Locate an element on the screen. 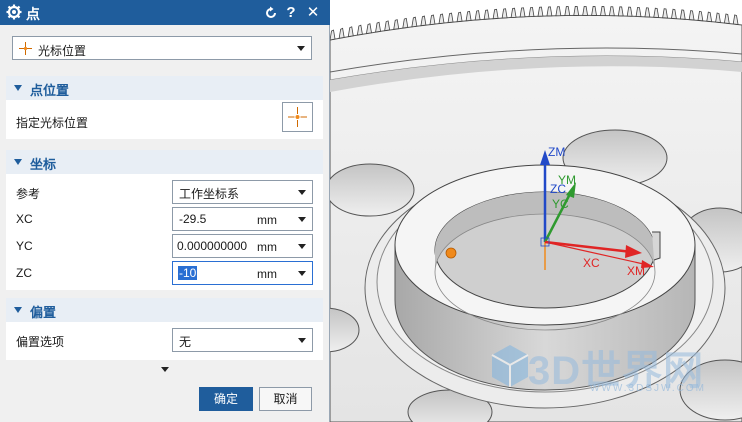 This screenshot has width=742, height=422. xc-unit: mm is located at coordinates (267, 220).